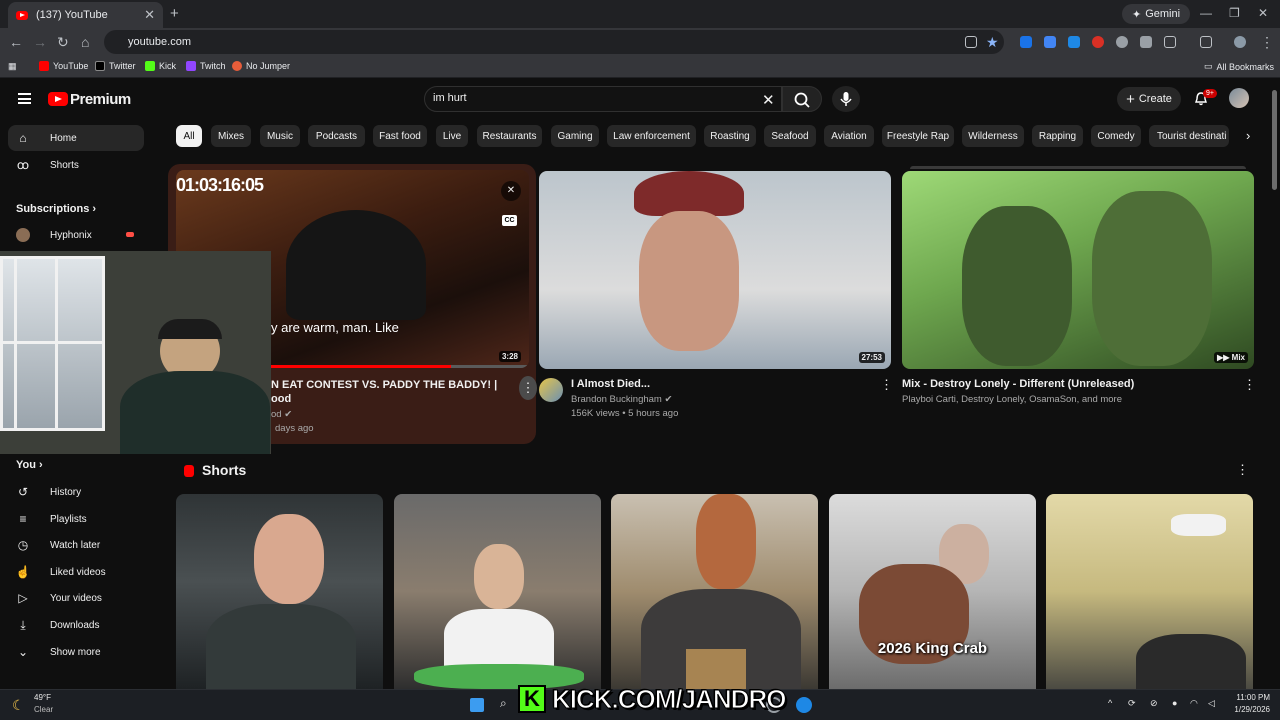  Describe the element at coordinates (1206, 42) in the screenshot. I see `side-panel-icon` at that location.